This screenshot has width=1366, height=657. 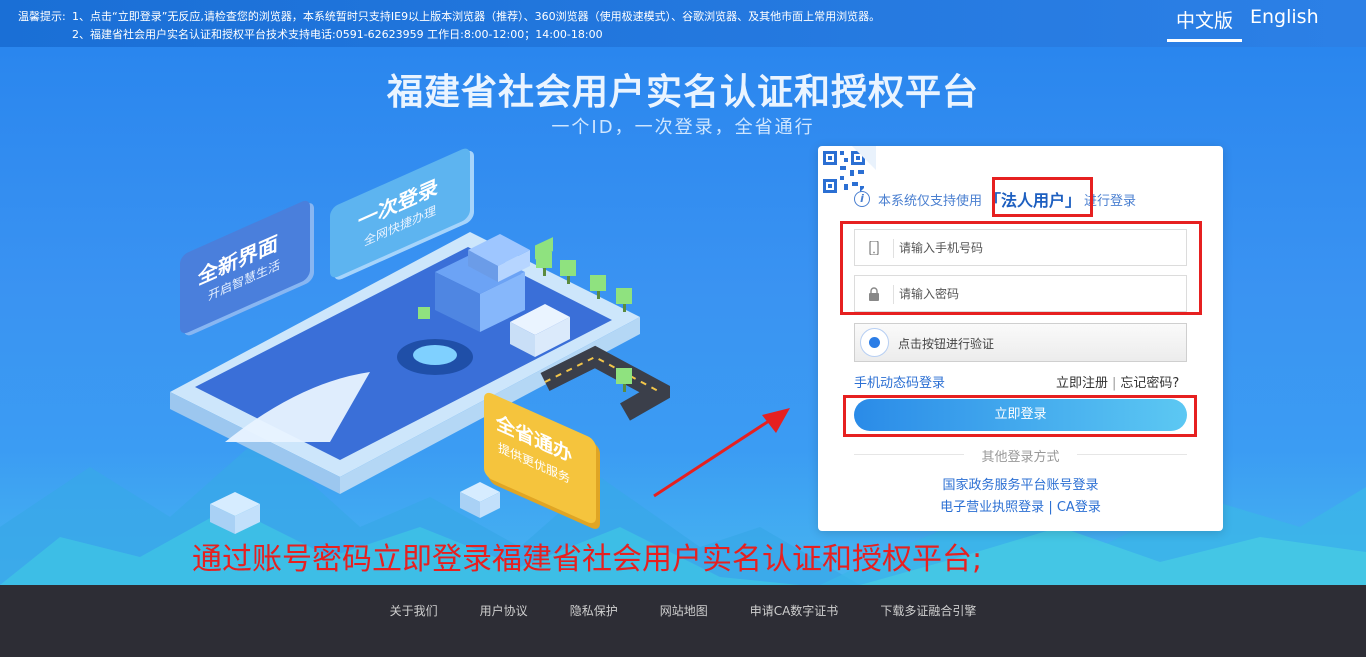 I want to click on other-methods-label: 其他登录方式, so click(x=1020, y=457).